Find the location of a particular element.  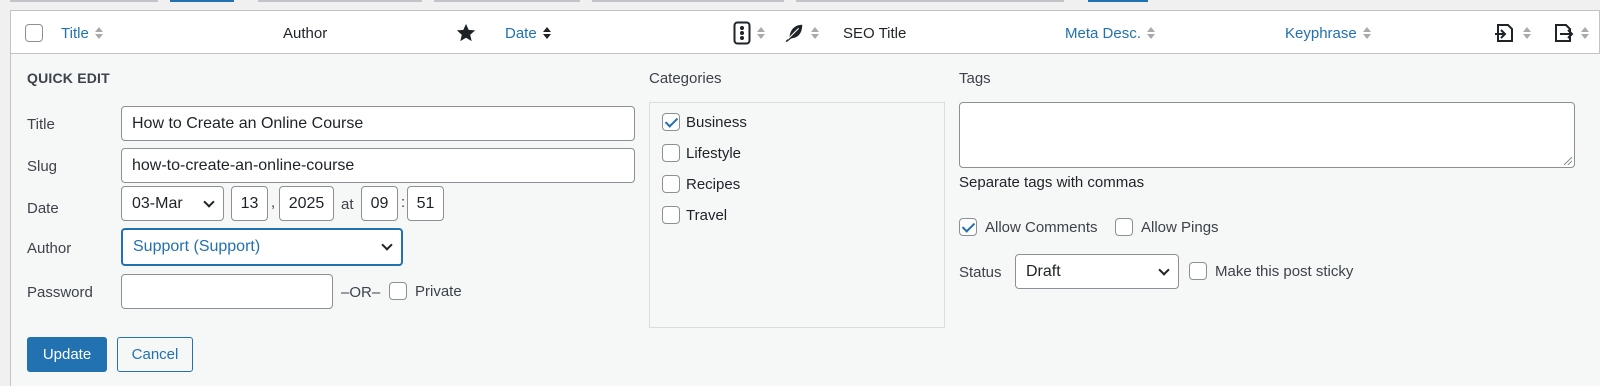

cancel-button: Cancel is located at coordinates (155, 354).